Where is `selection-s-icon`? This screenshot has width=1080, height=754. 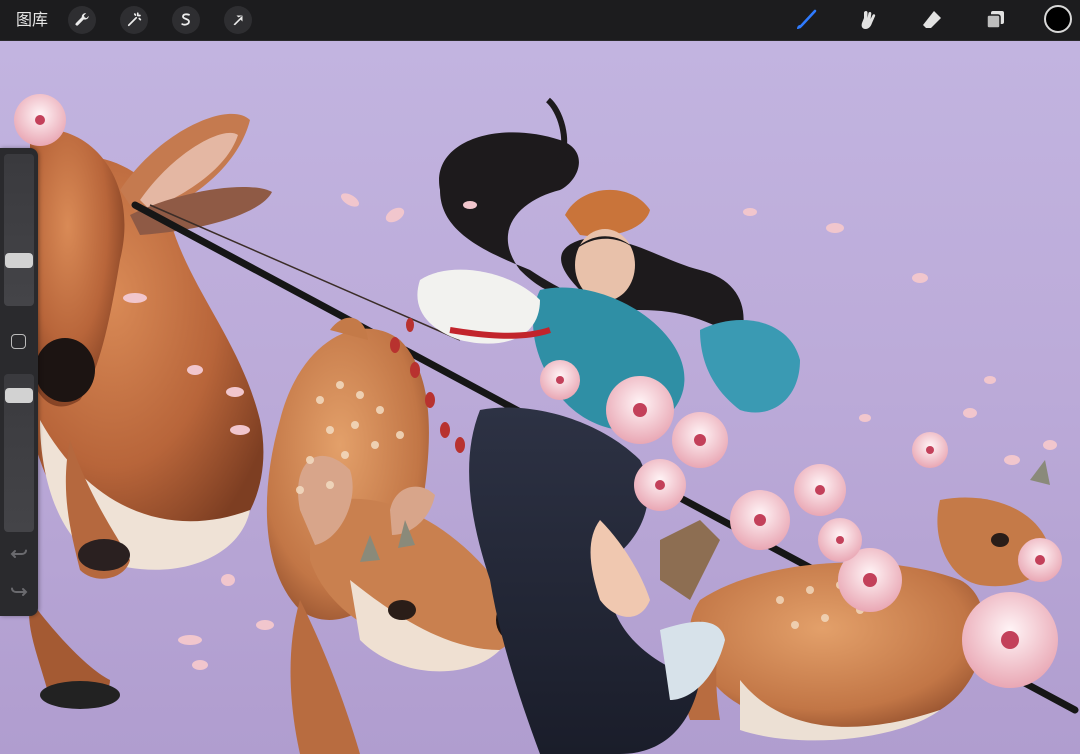
selection-s-icon is located at coordinates (185, 19).